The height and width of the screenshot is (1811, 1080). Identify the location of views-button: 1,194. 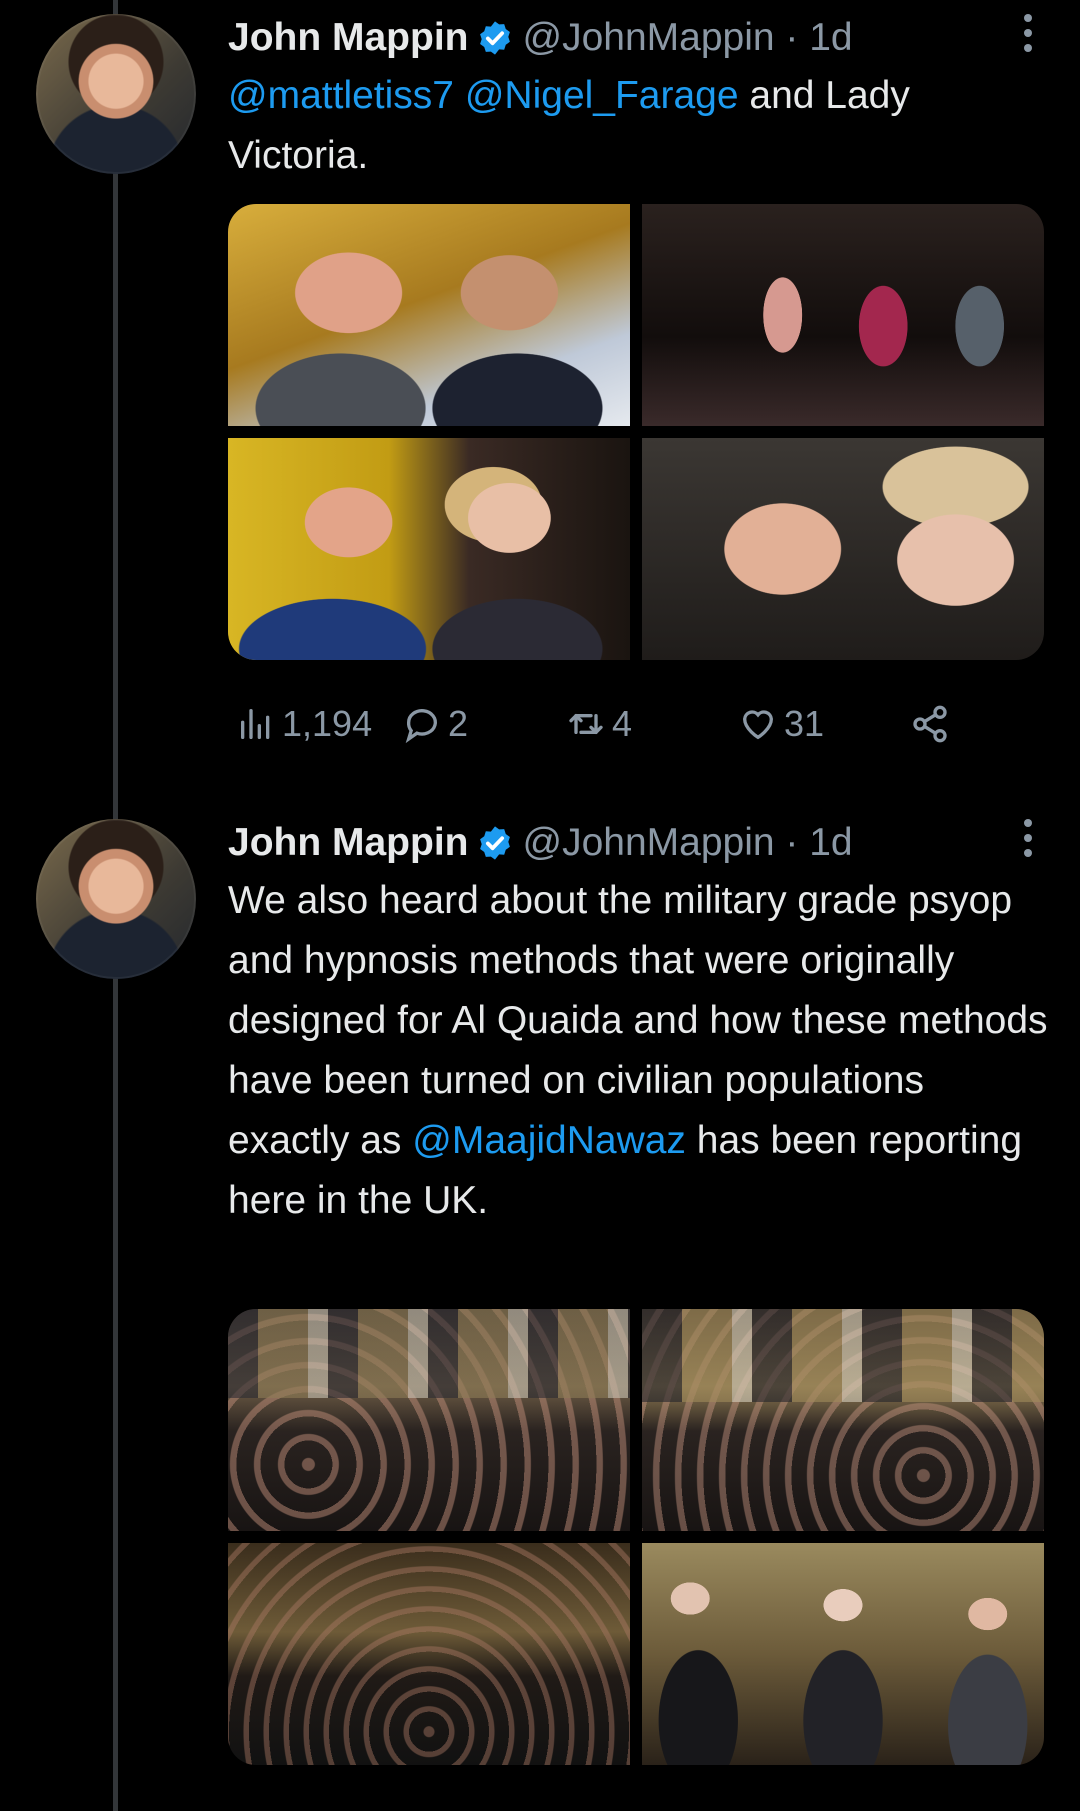
(304, 724).